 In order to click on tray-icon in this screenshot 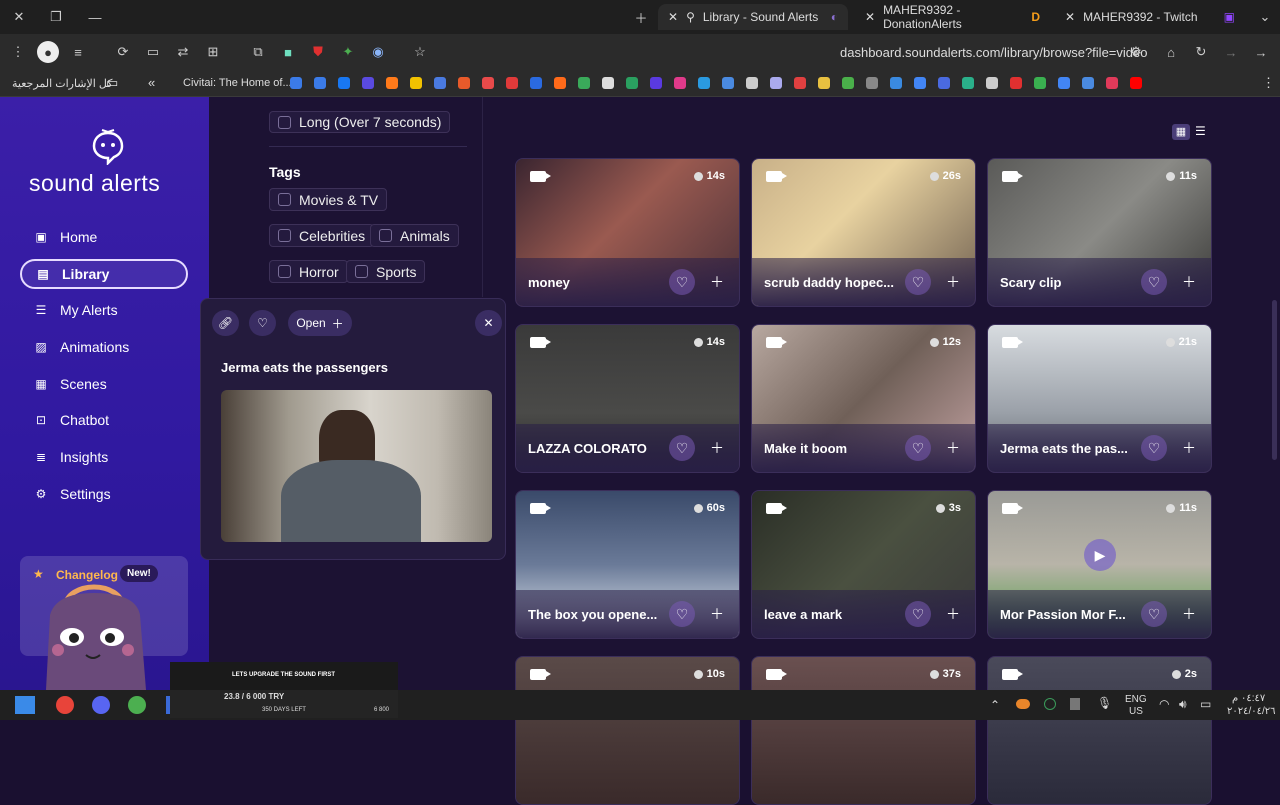, I will do `click(1075, 704)`.